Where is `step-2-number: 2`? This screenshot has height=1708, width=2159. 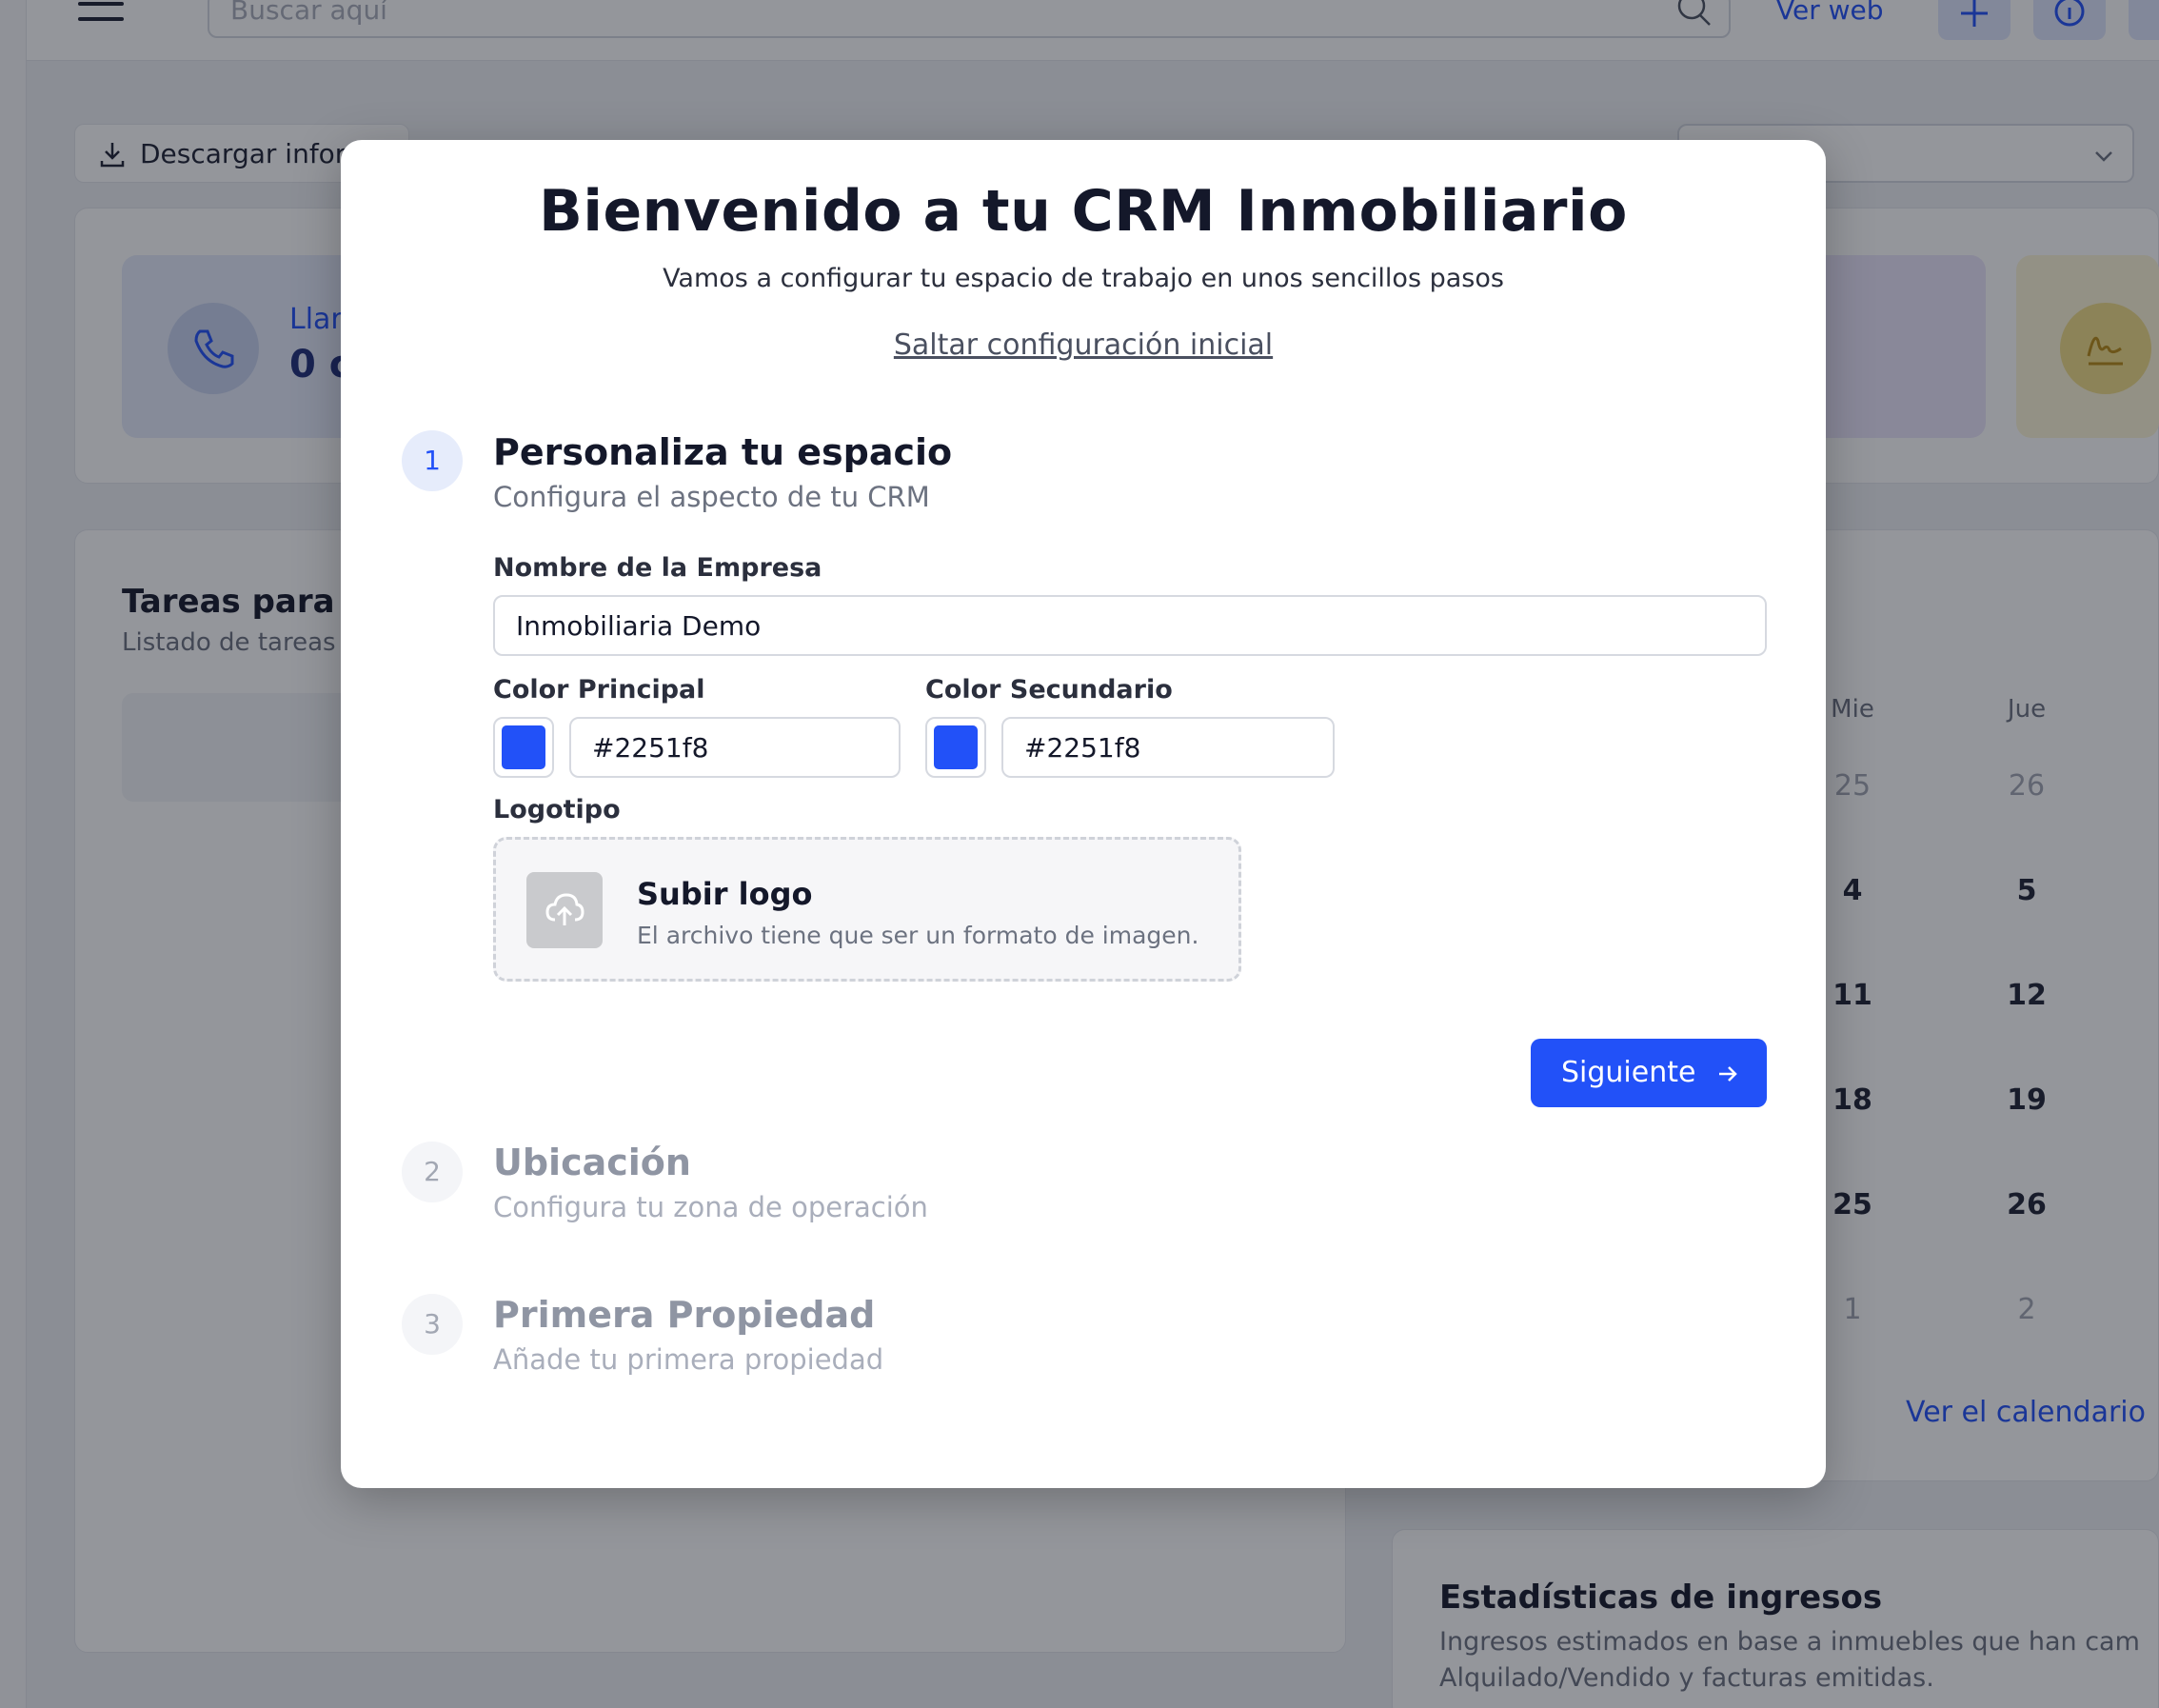 step-2-number: 2 is located at coordinates (432, 1172).